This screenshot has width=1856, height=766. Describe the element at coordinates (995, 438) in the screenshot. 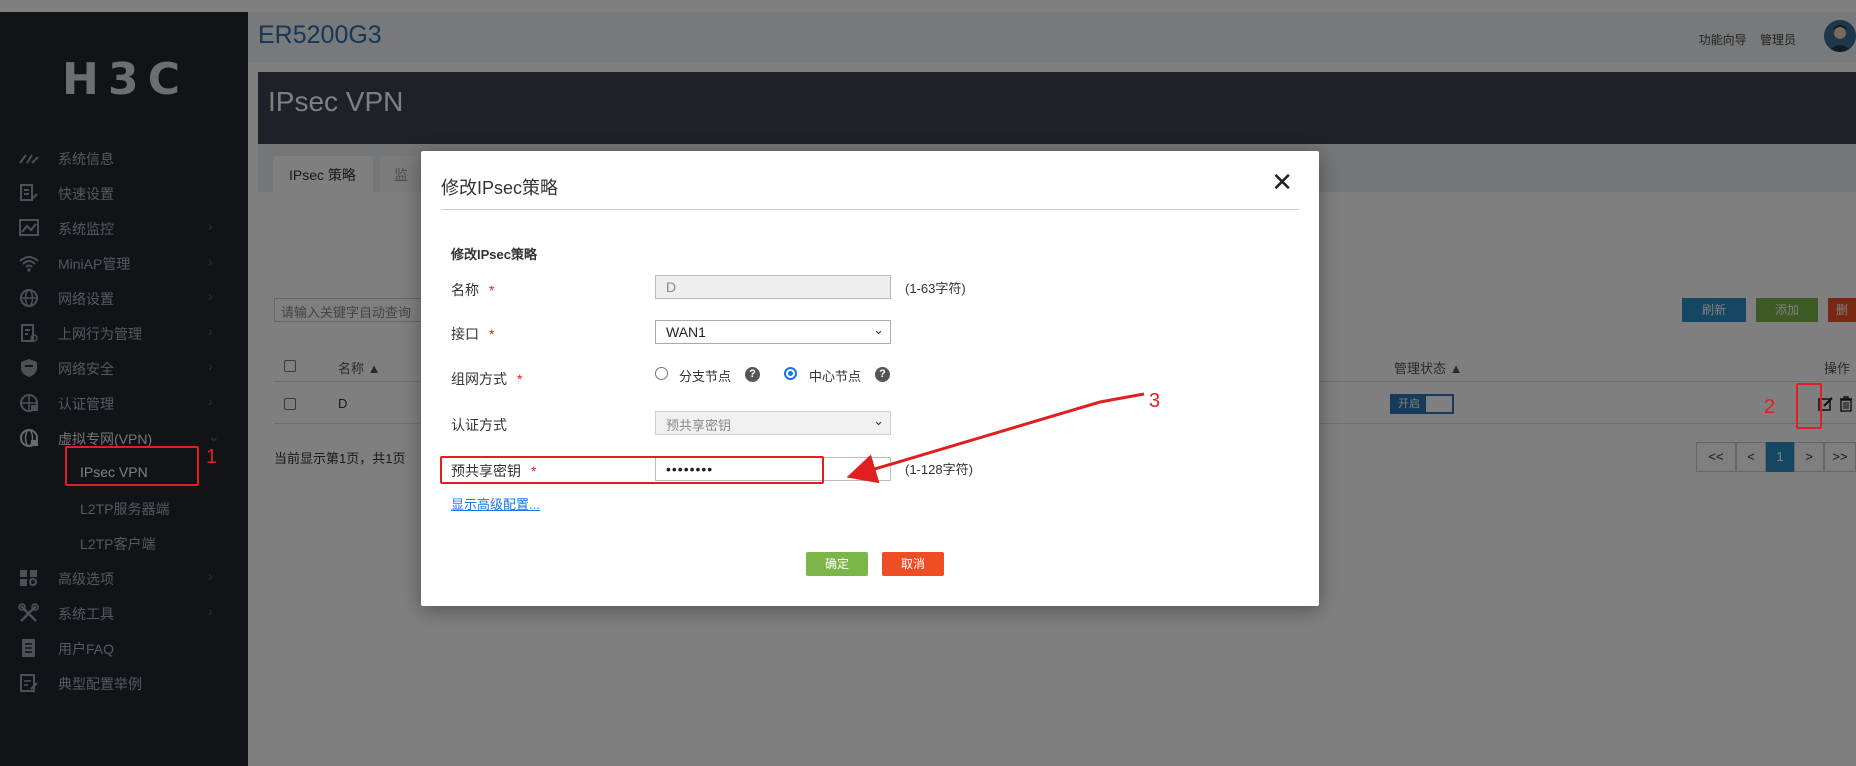

I see `annotation-arrow` at that location.